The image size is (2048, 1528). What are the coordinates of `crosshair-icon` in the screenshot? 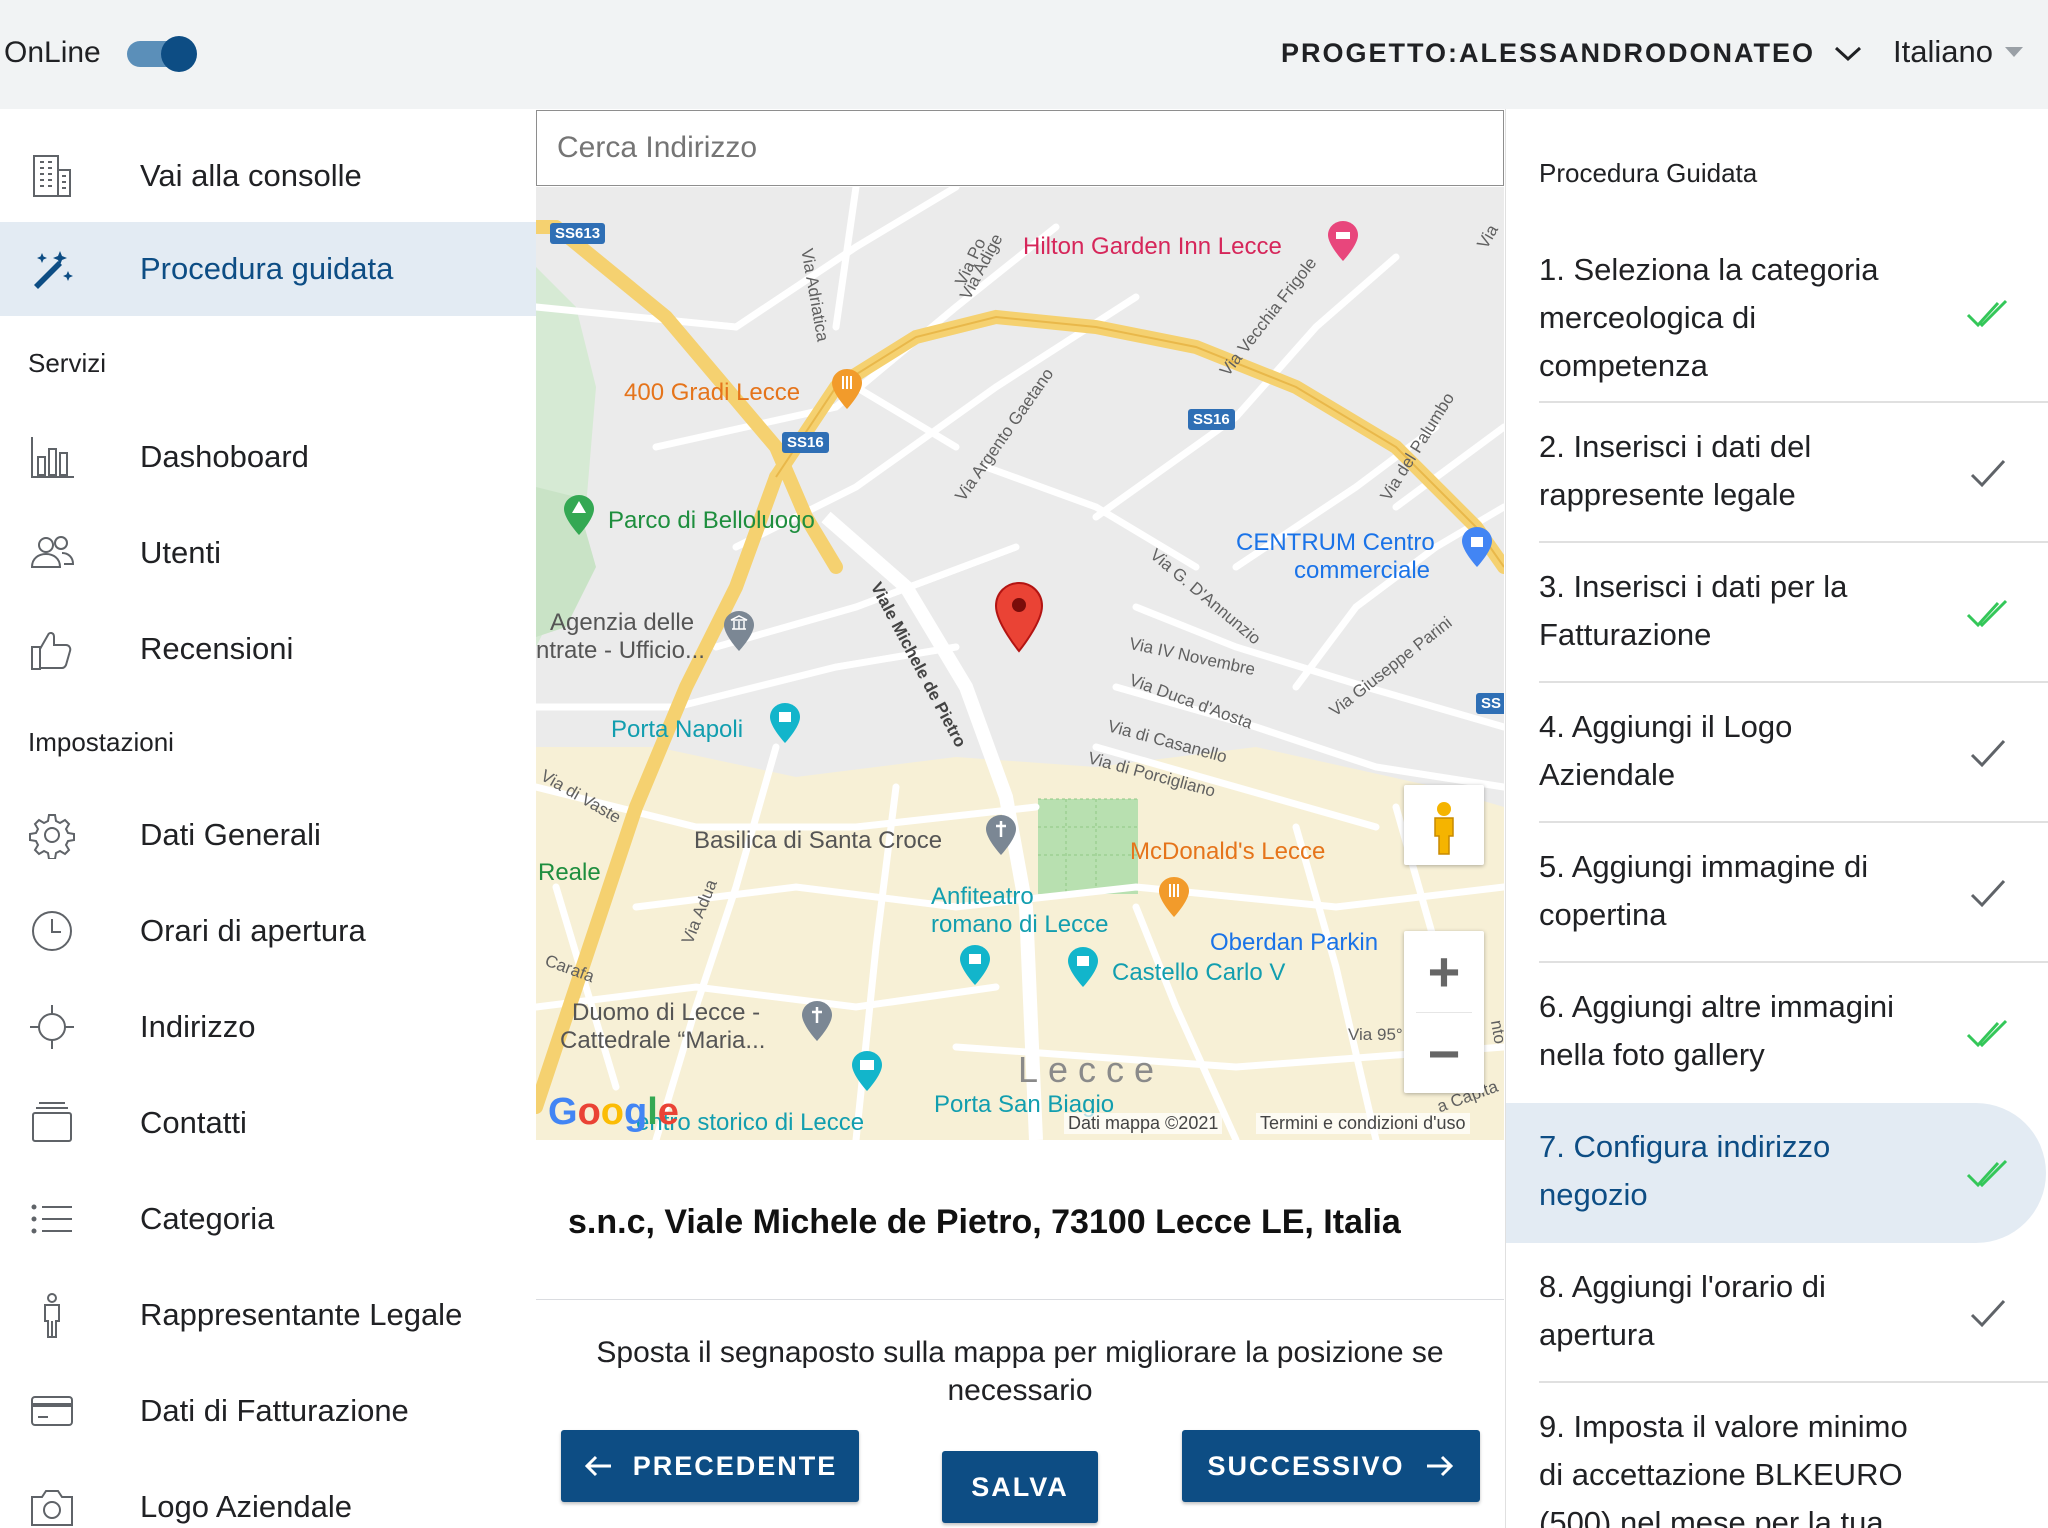 It's located at (52, 1027).